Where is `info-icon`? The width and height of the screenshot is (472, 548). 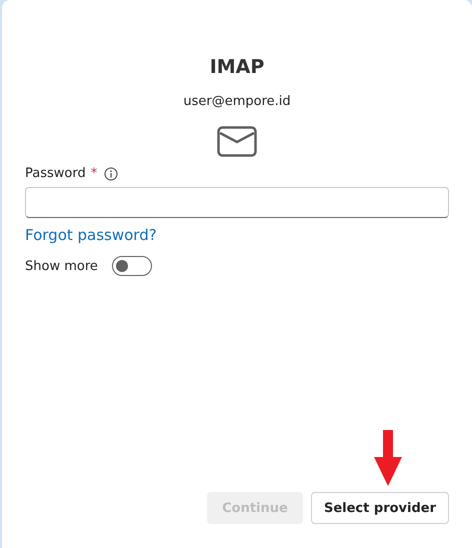 info-icon is located at coordinates (111, 173).